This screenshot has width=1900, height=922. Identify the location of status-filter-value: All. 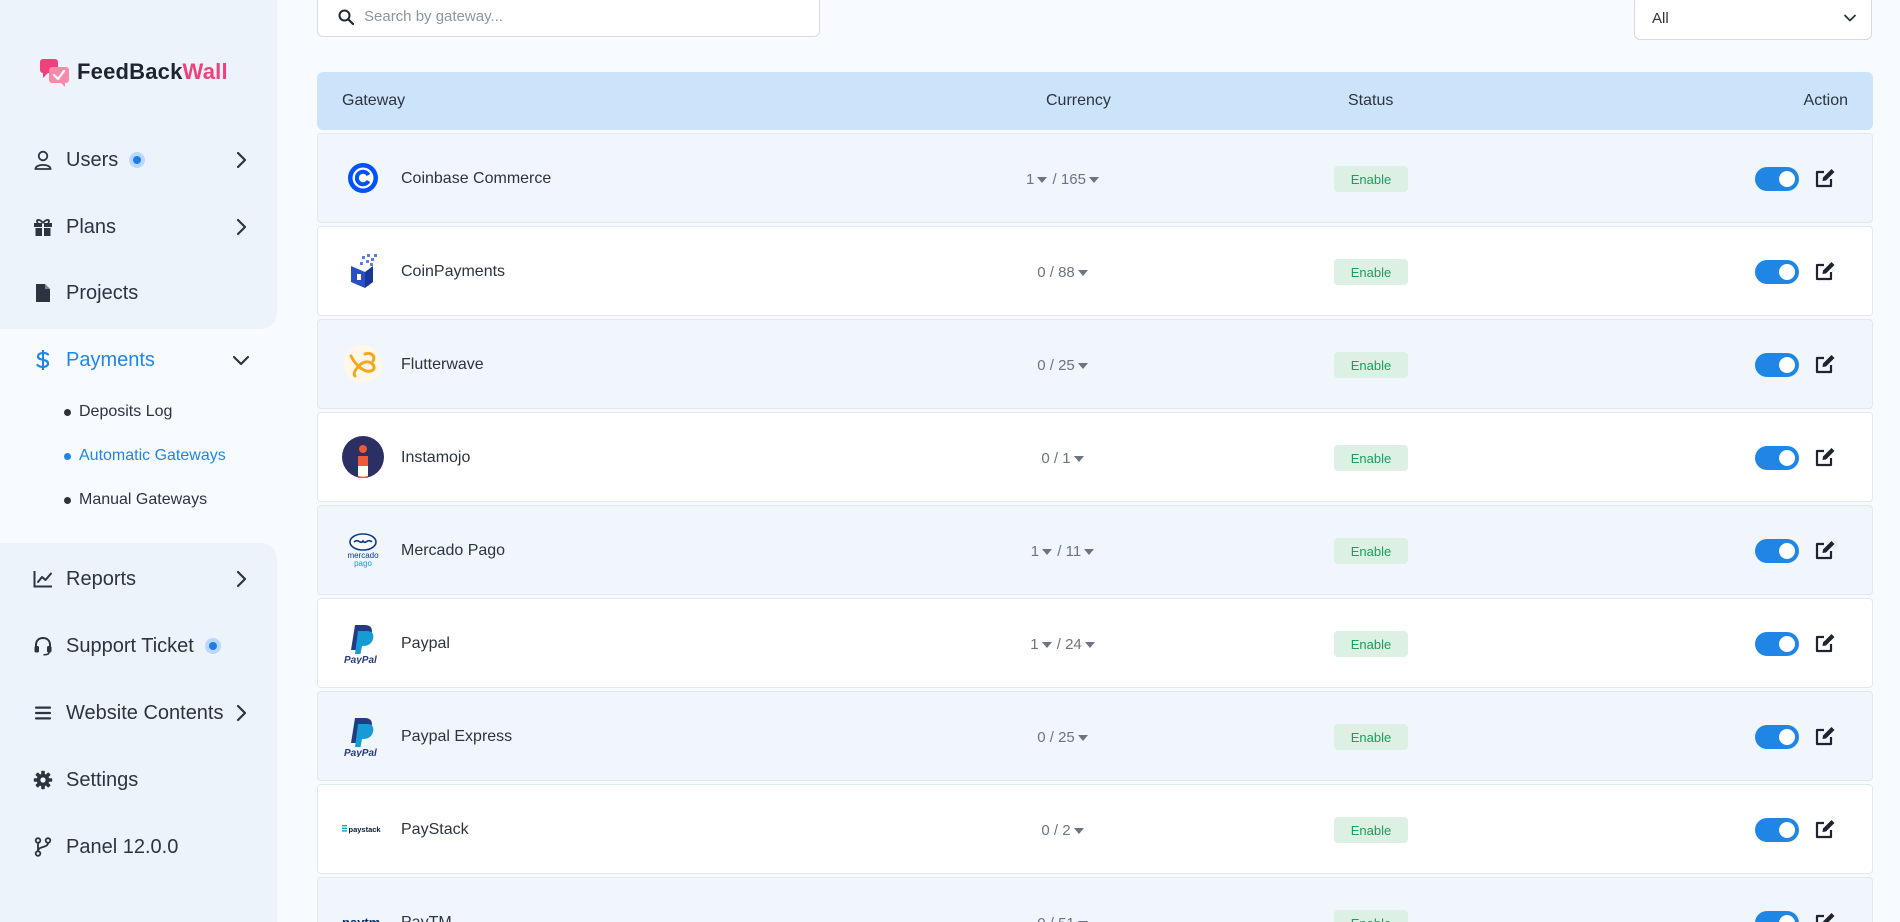
(1660, 18).